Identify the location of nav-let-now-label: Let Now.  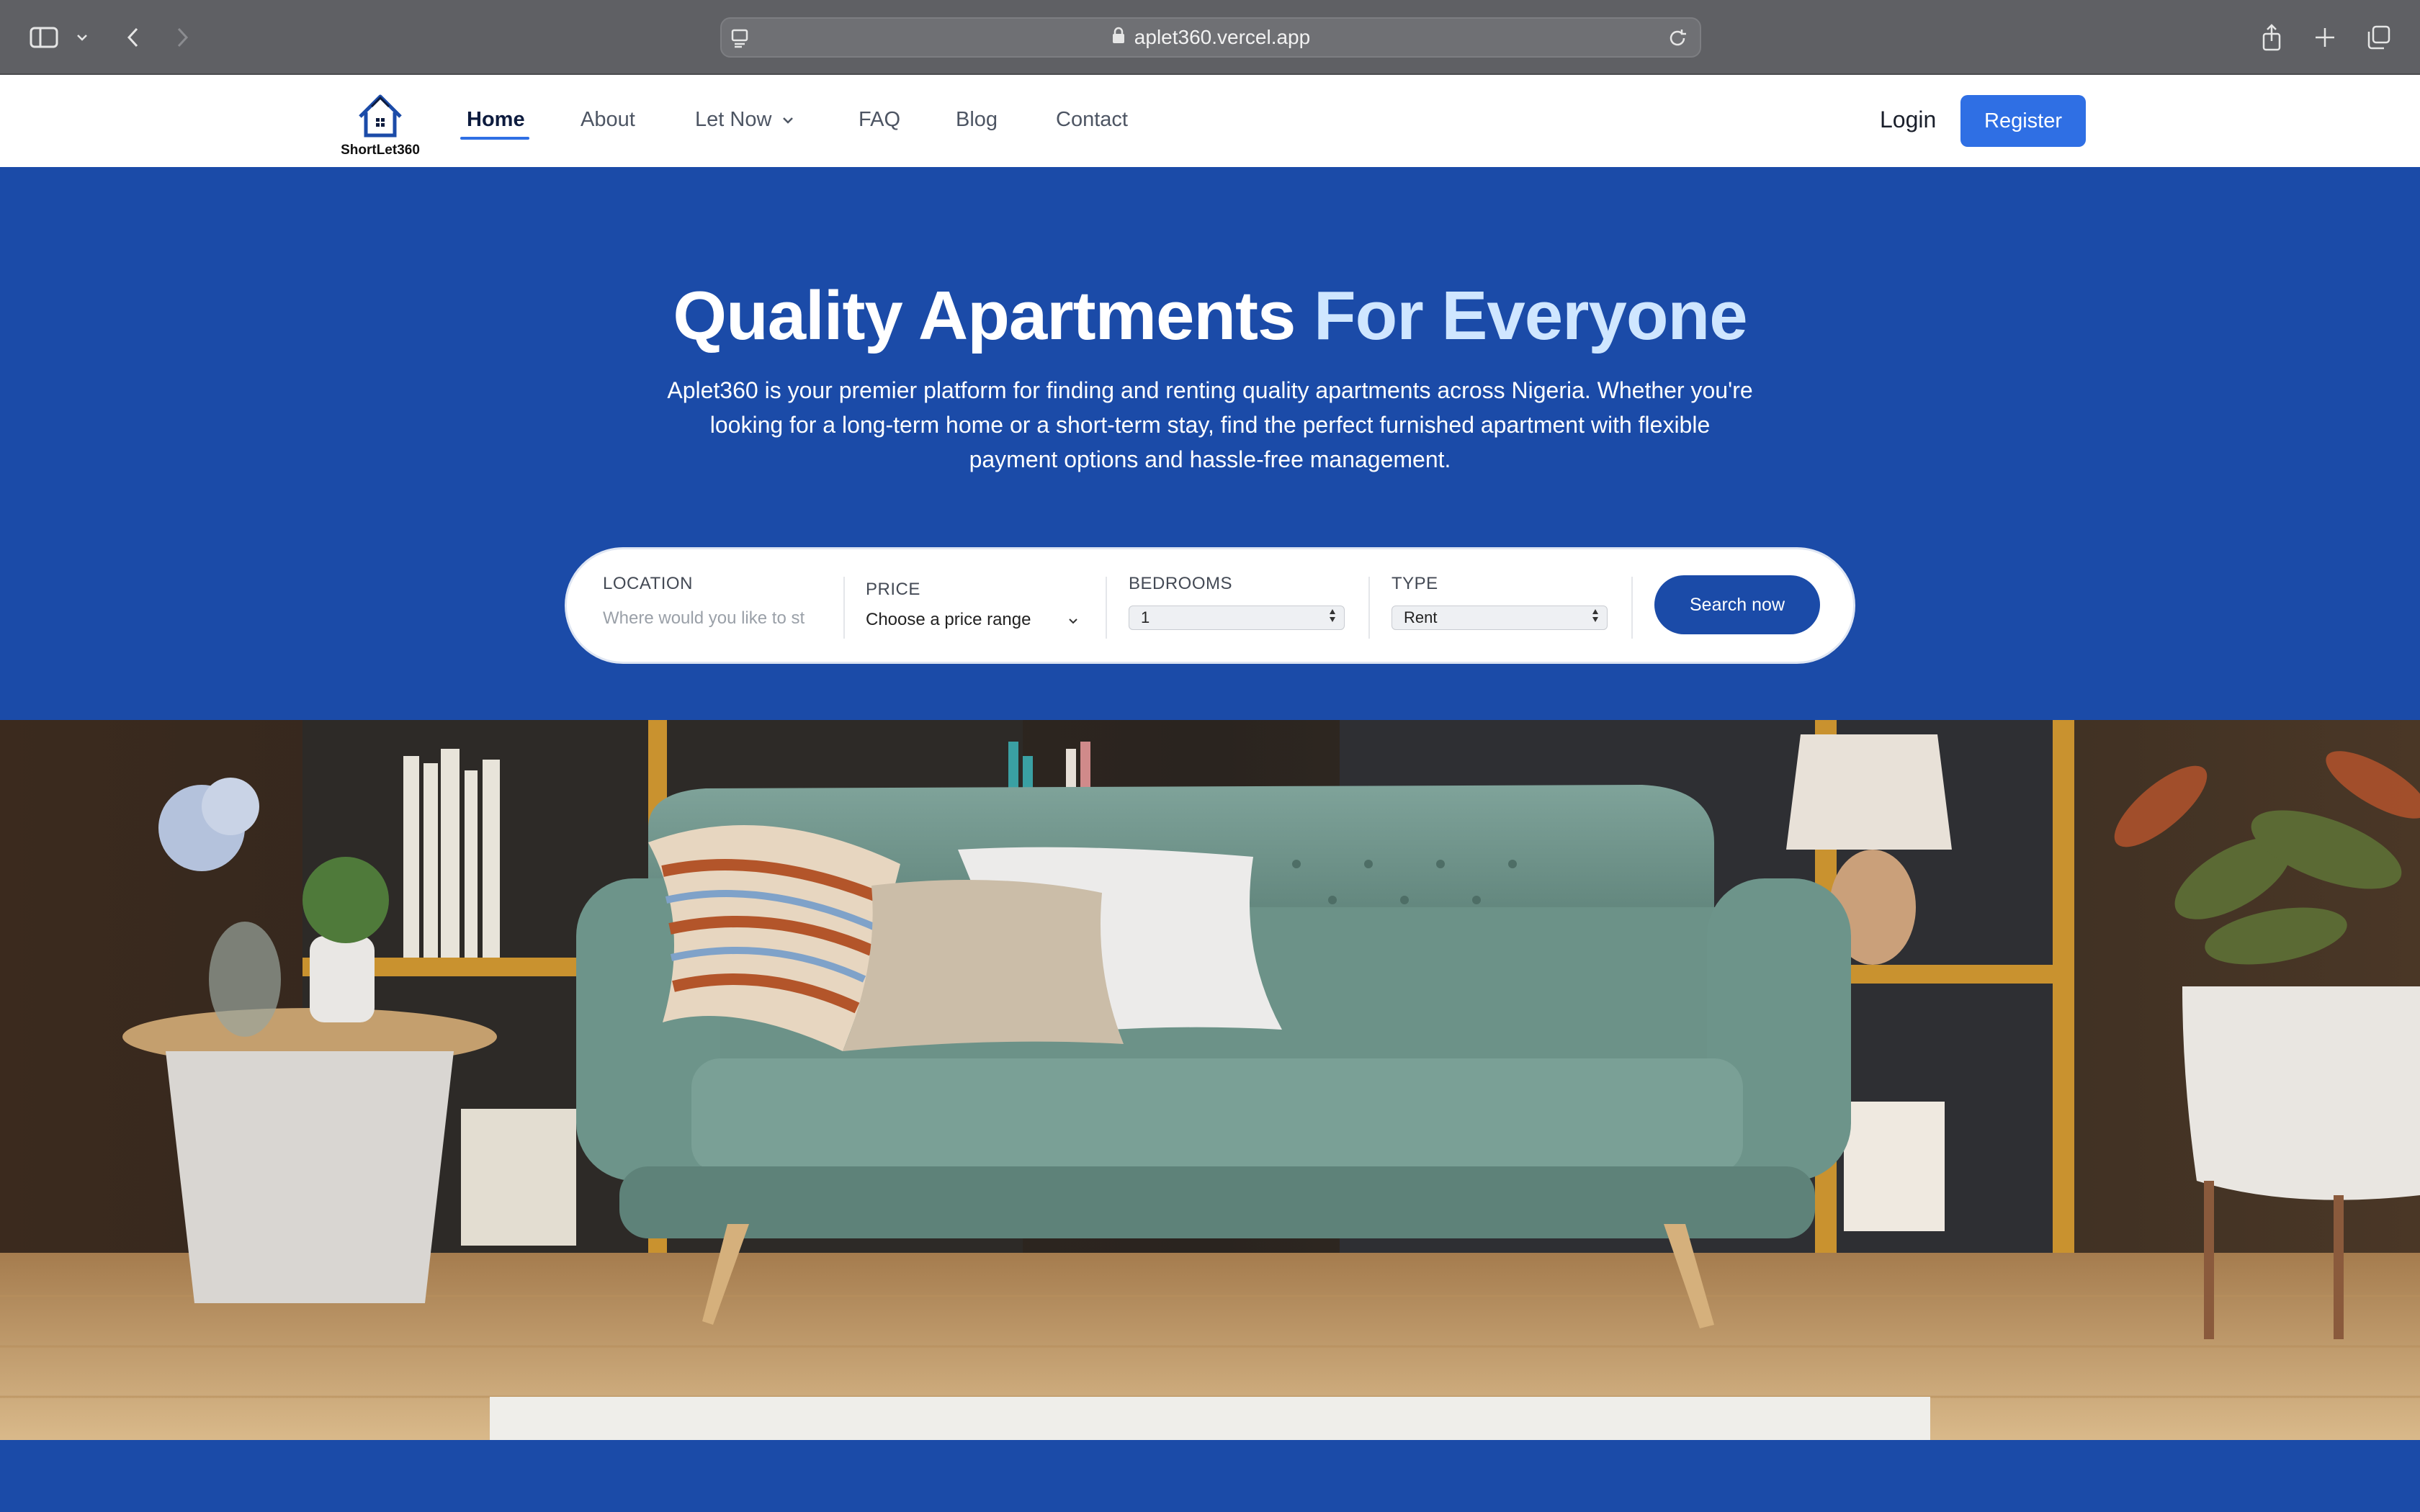
(733, 119).